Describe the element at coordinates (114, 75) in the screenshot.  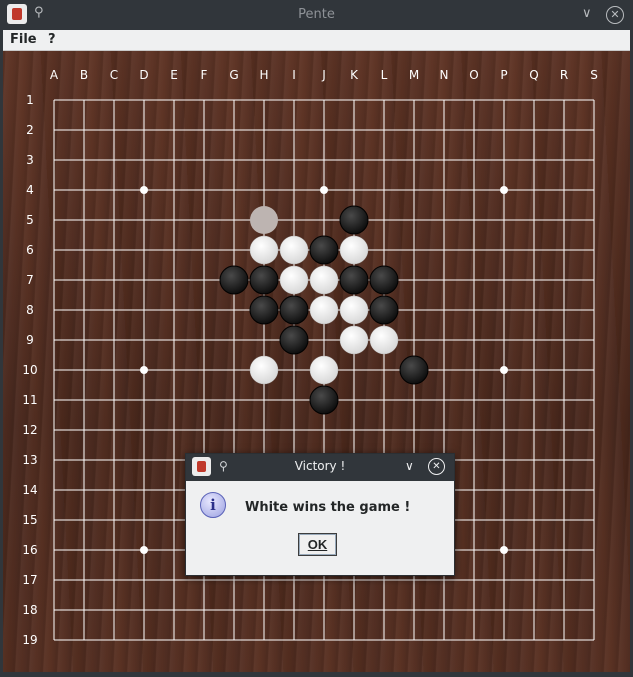
I see `column-label: C` at that location.